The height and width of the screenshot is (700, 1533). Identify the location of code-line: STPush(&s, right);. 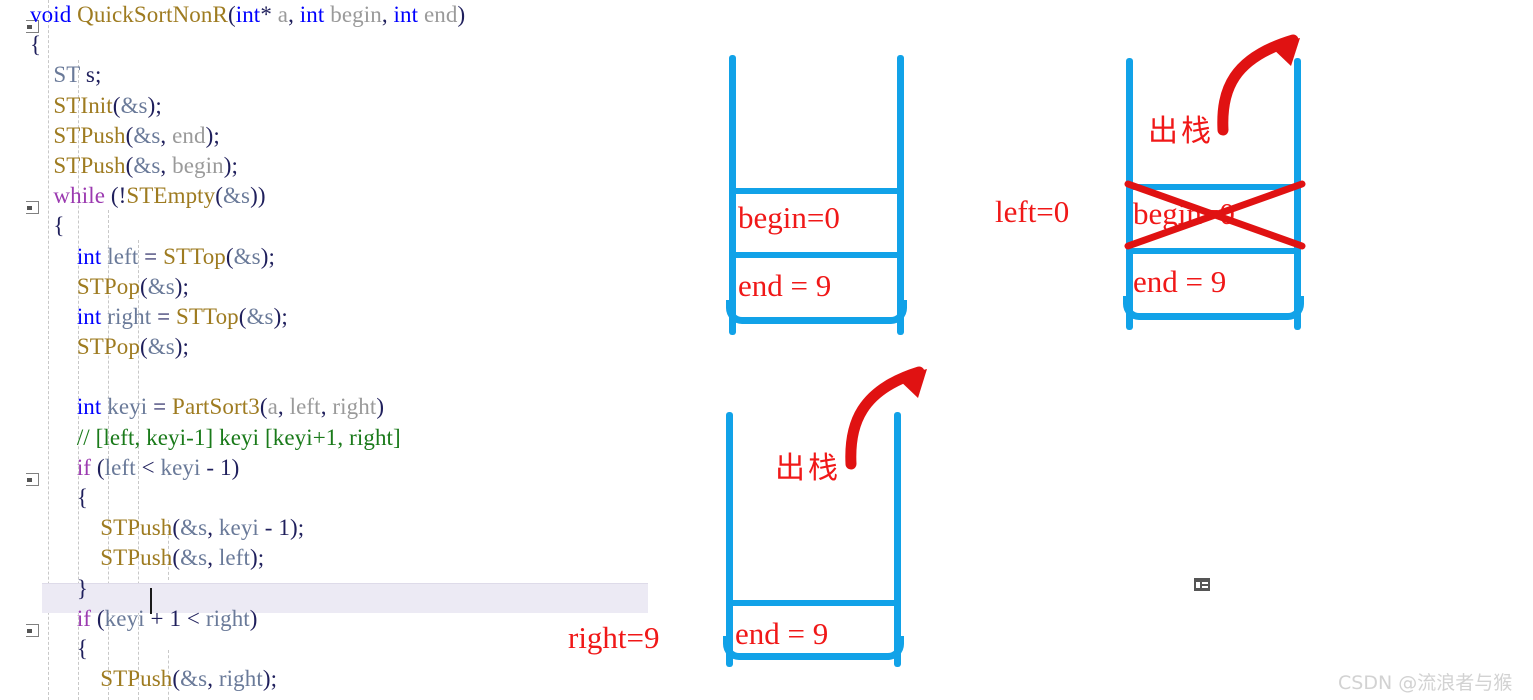
(370, 679).